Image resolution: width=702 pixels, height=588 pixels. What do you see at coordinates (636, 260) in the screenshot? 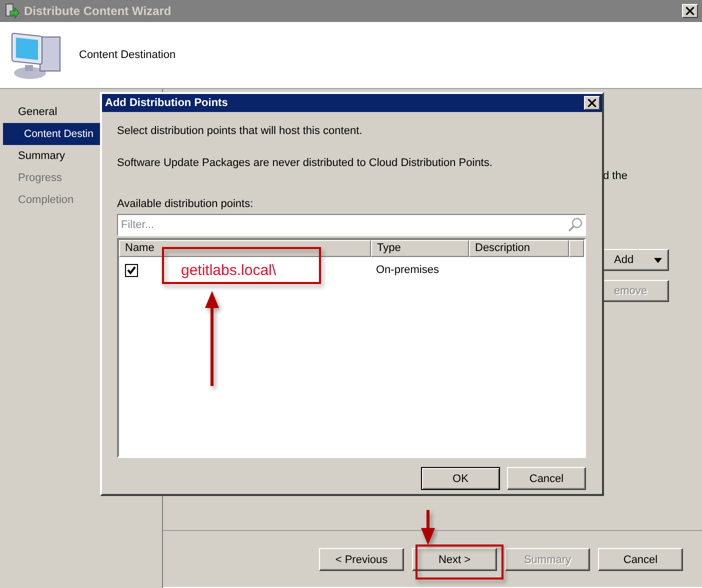
I see `add-button: Add` at bounding box center [636, 260].